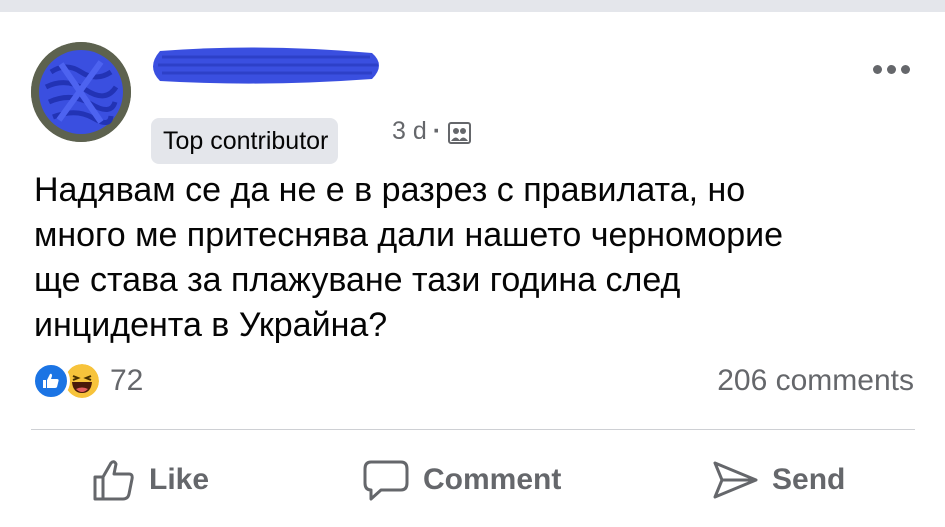  I want to click on send-button: Send, so click(777, 480).